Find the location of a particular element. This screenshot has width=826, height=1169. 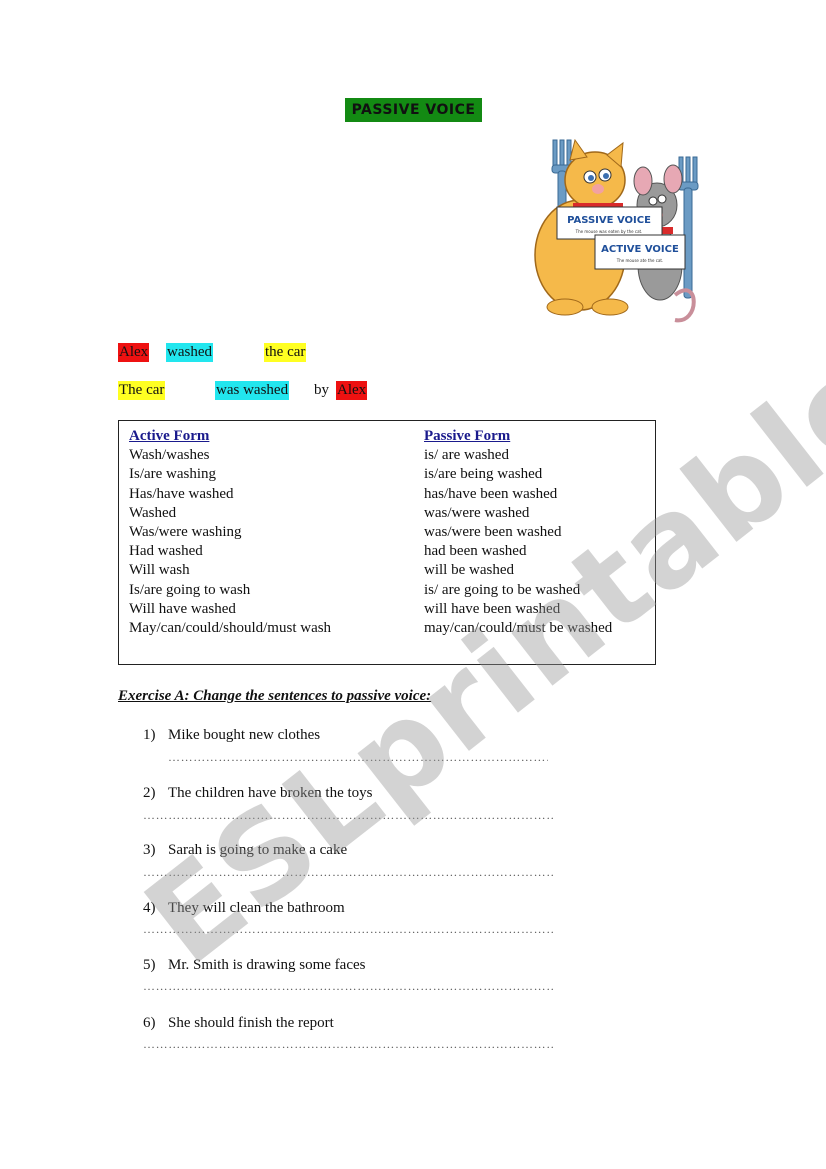

exercise-item: 5) Mr. Smith is drawing some faces is located at coordinates (254, 965).